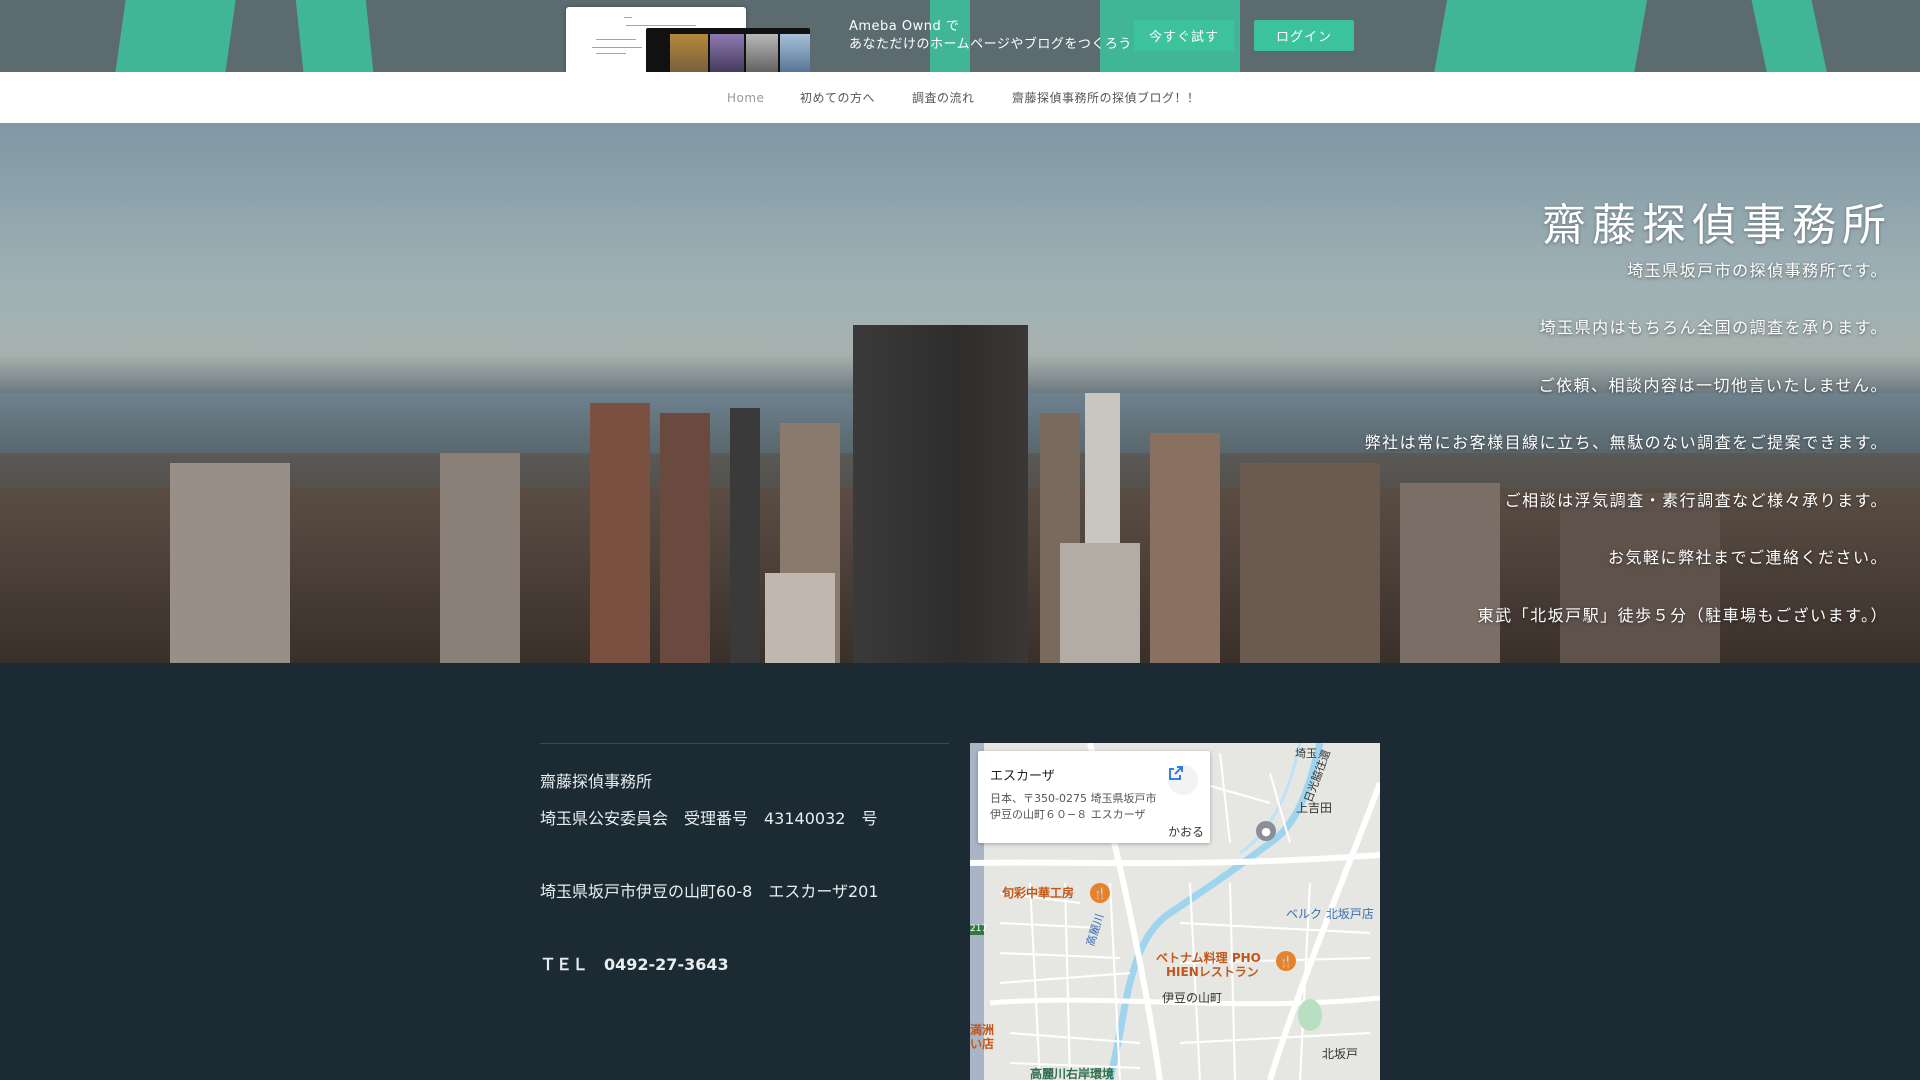 This screenshot has height=1080, width=1920. Describe the element at coordinates (1266, 831) in the screenshot. I see `map-pin-icon: ●` at that location.